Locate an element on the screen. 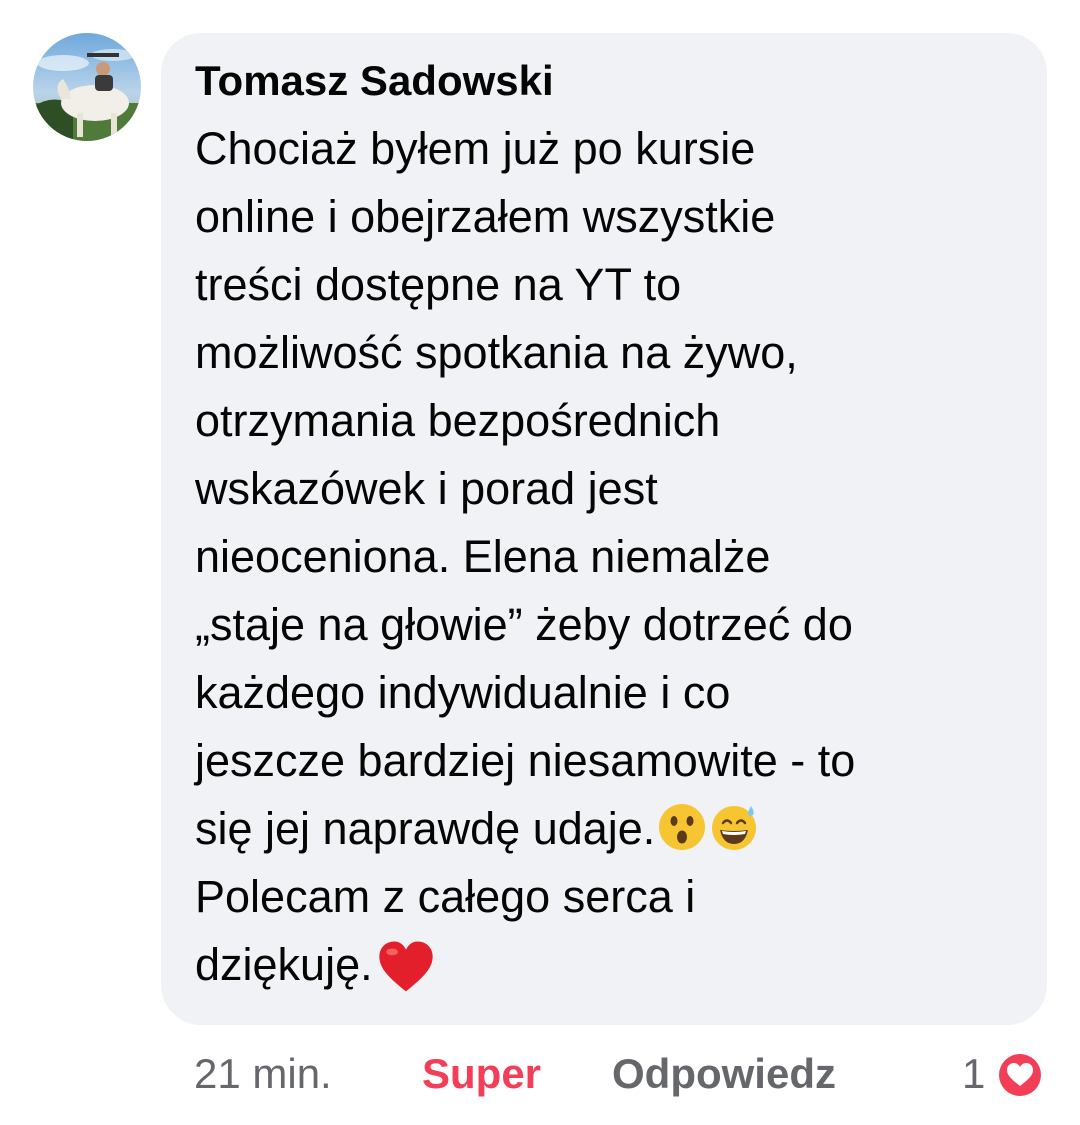 The image size is (1080, 1125). avatar-photo is located at coordinates (87, 87).